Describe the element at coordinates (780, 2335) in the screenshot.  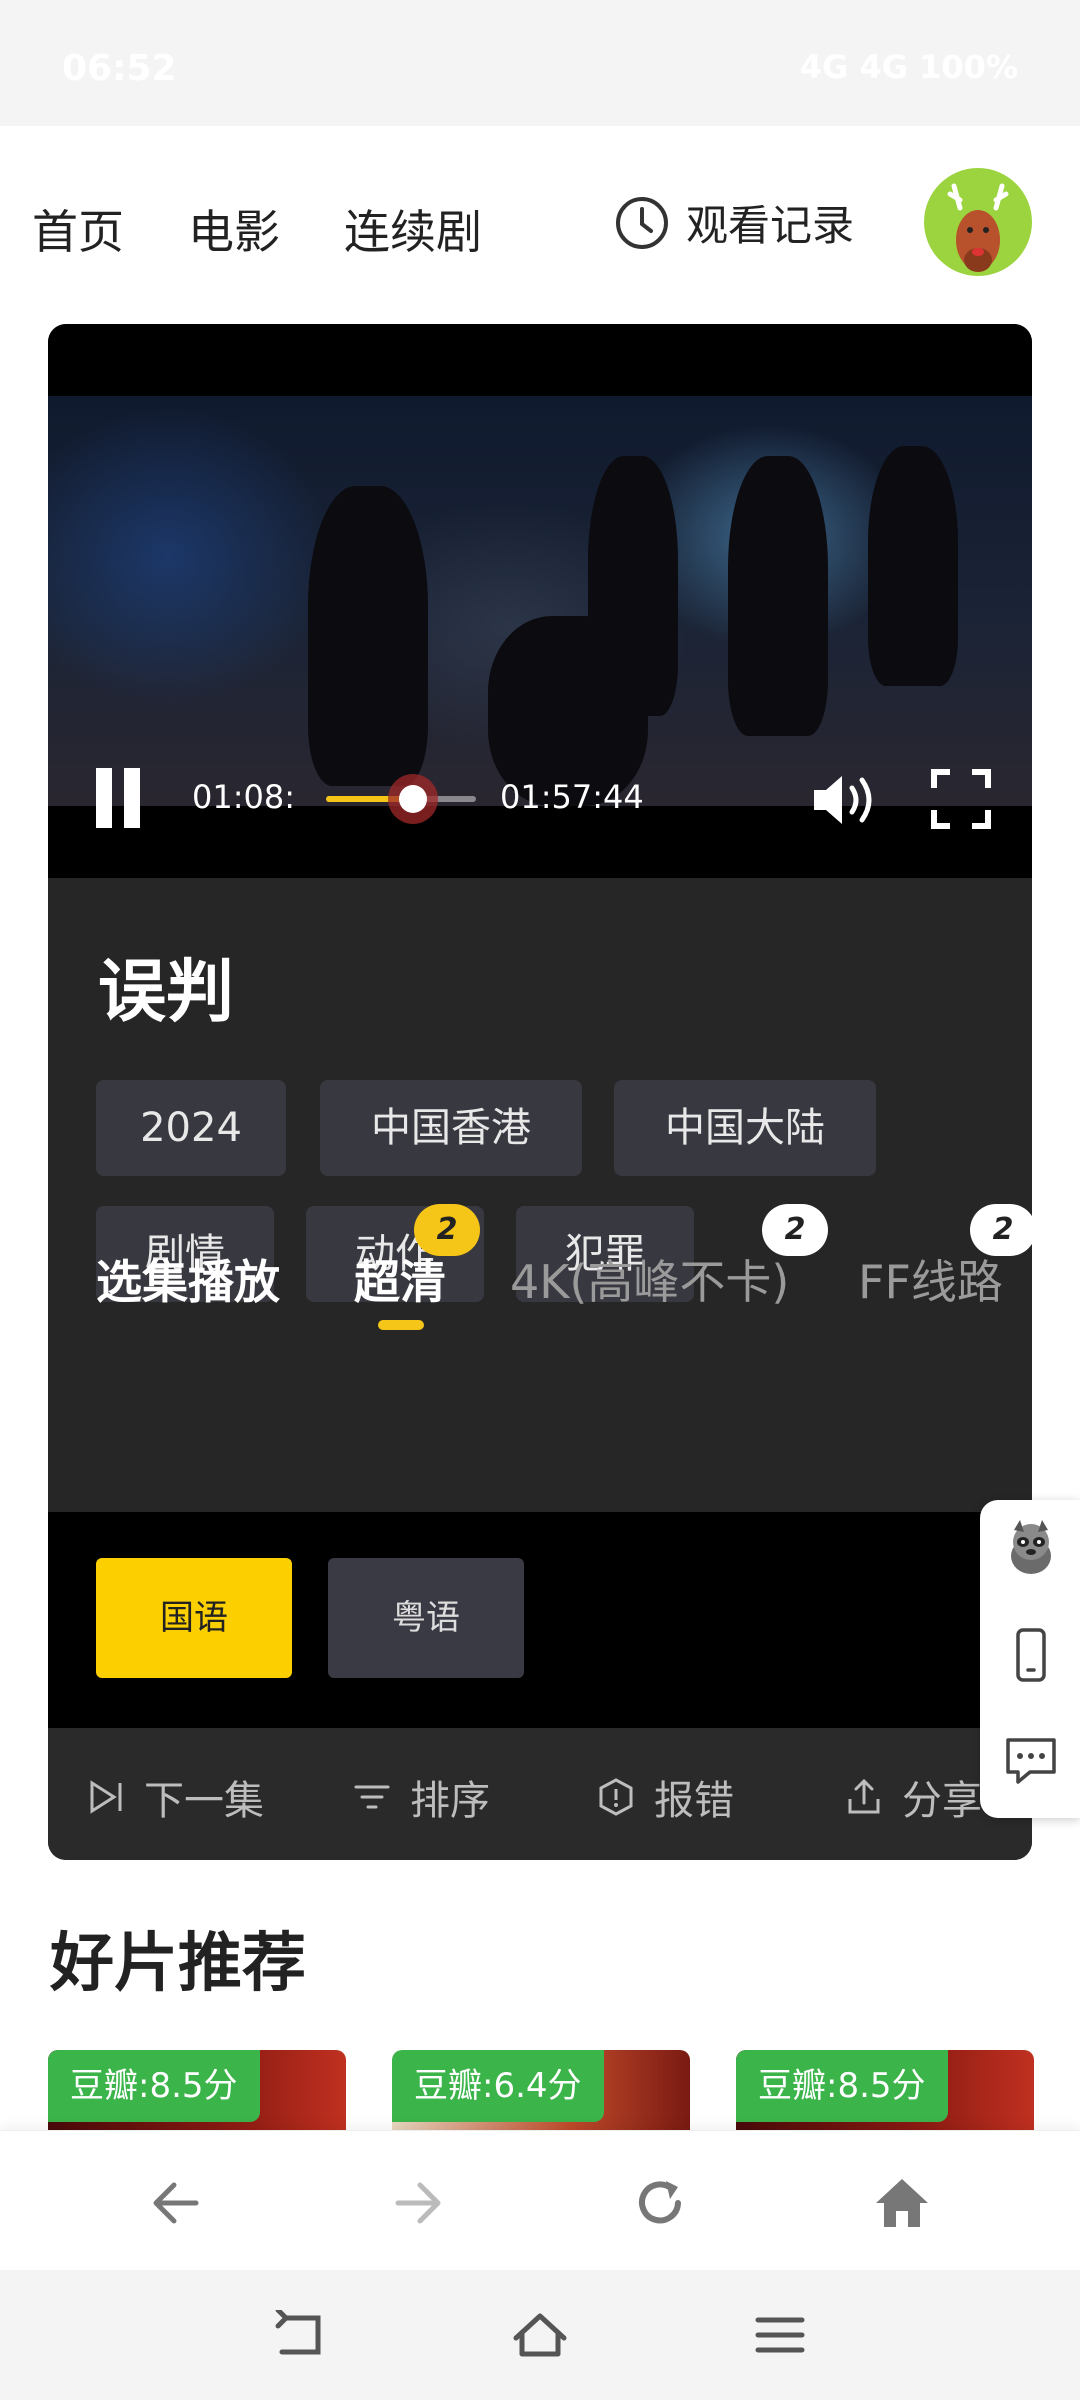
I see `menu-icon` at that location.